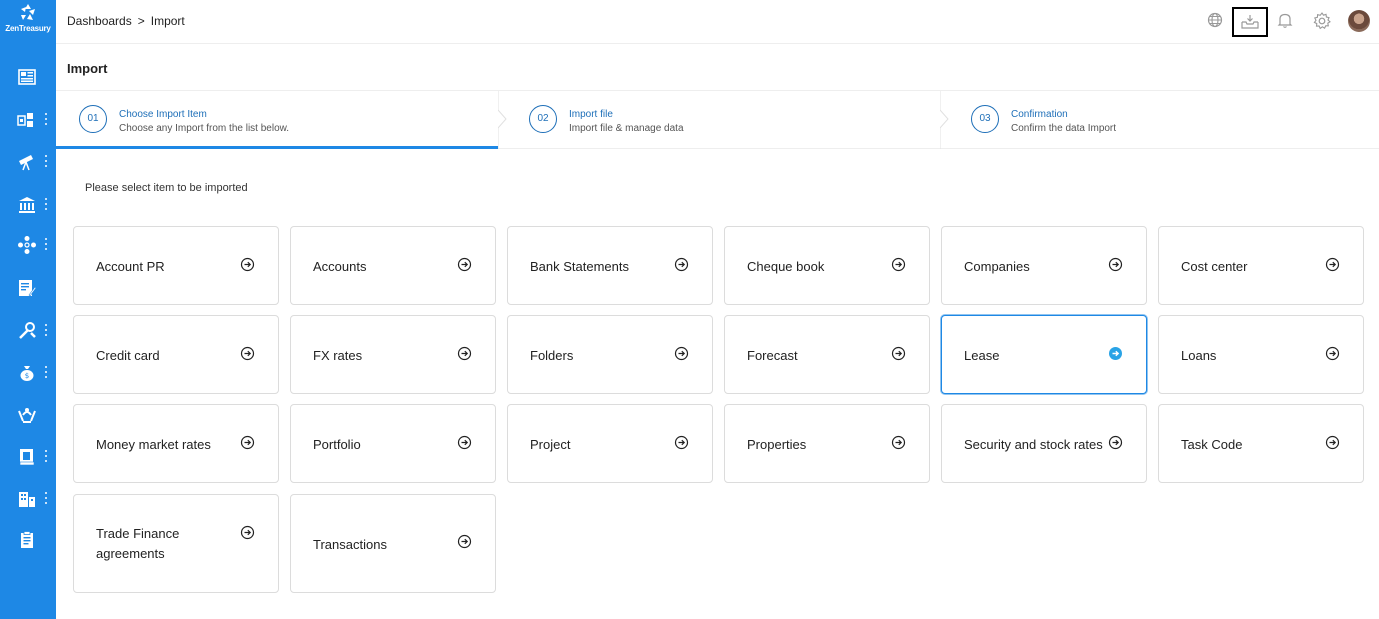 The image size is (1379, 619). Describe the element at coordinates (350, 544) in the screenshot. I see `import-card-label: Transactions` at that location.